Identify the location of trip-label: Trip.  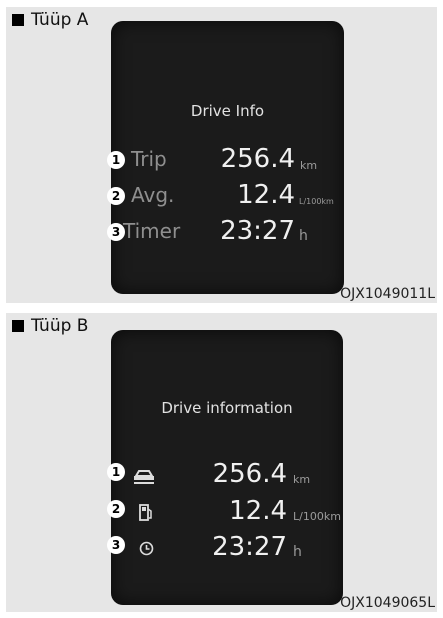
(149, 159).